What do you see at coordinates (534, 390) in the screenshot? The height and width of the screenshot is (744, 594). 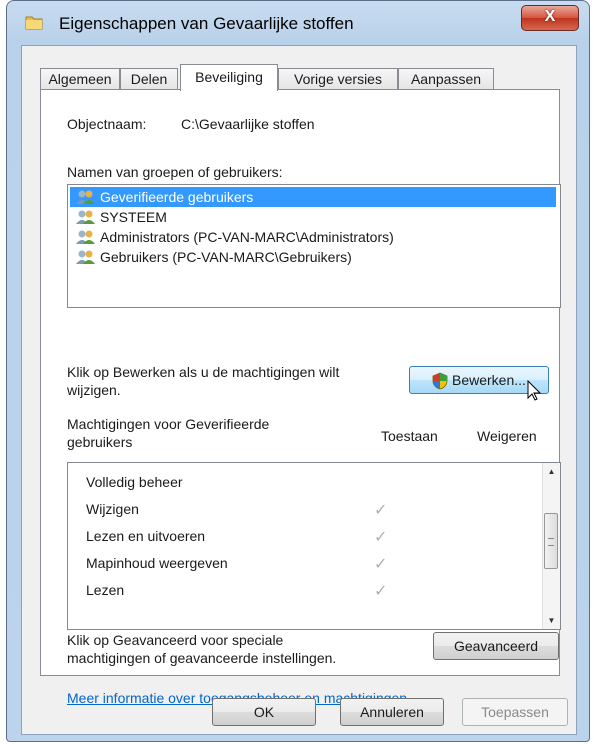 I see `cursor-icon` at bounding box center [534, 390].